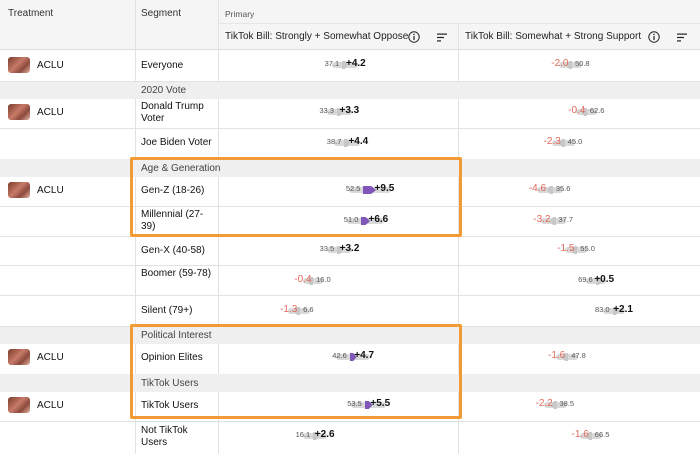 Image resolution: width=700 pixels, height=454 pixels. Describe the element at coordinates (602, 309) in the screenshot. I see `baseline-value: 83.0` at that location.